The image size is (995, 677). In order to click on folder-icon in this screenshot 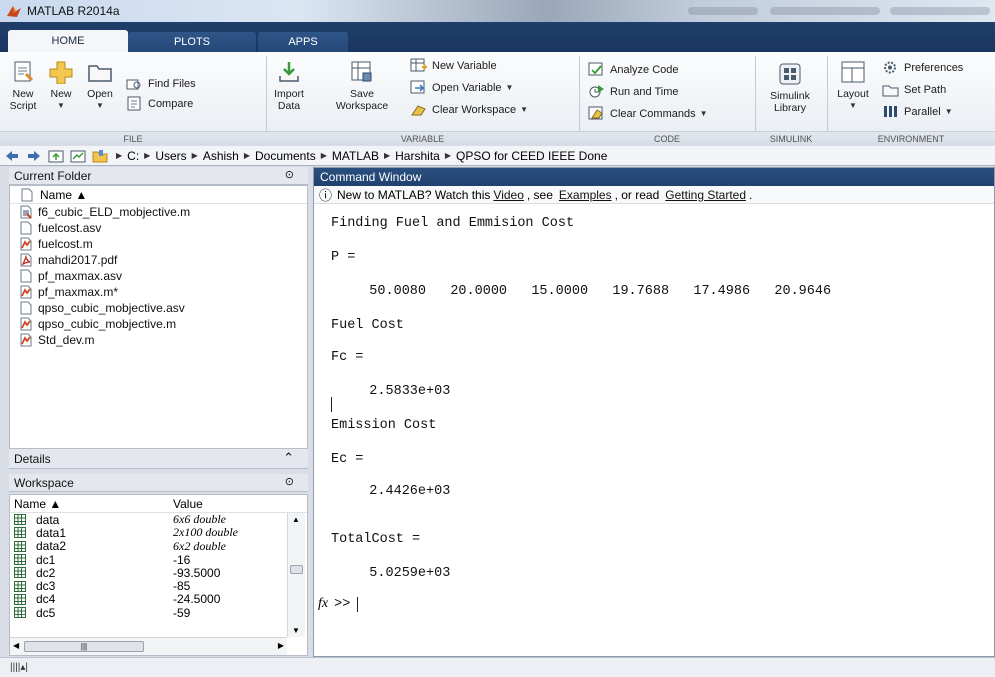, I will do `click(100, 73)`.